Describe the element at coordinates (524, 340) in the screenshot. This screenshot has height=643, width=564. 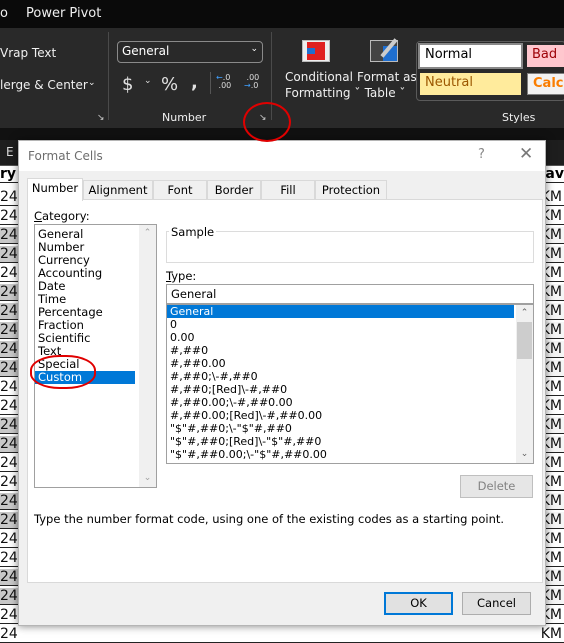
I see `scrollbar-thumb` at that location.